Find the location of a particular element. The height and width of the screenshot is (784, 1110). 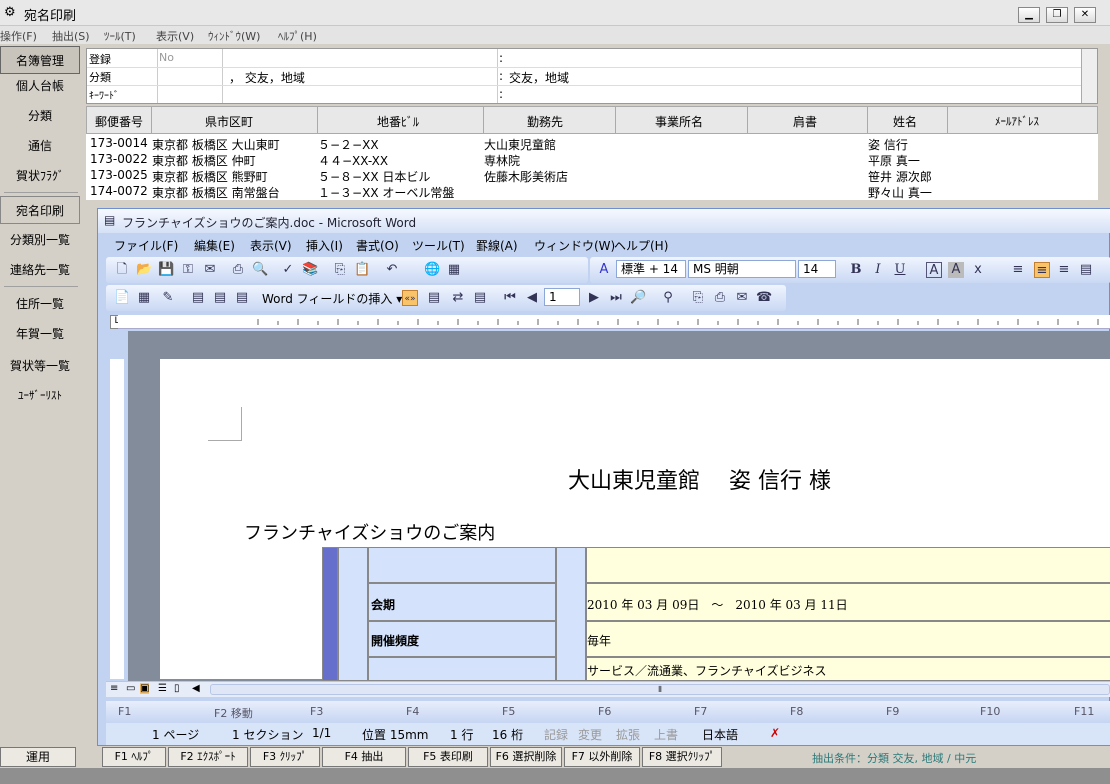

col-header-name: 姓名 is located at coordinates (905, 121).